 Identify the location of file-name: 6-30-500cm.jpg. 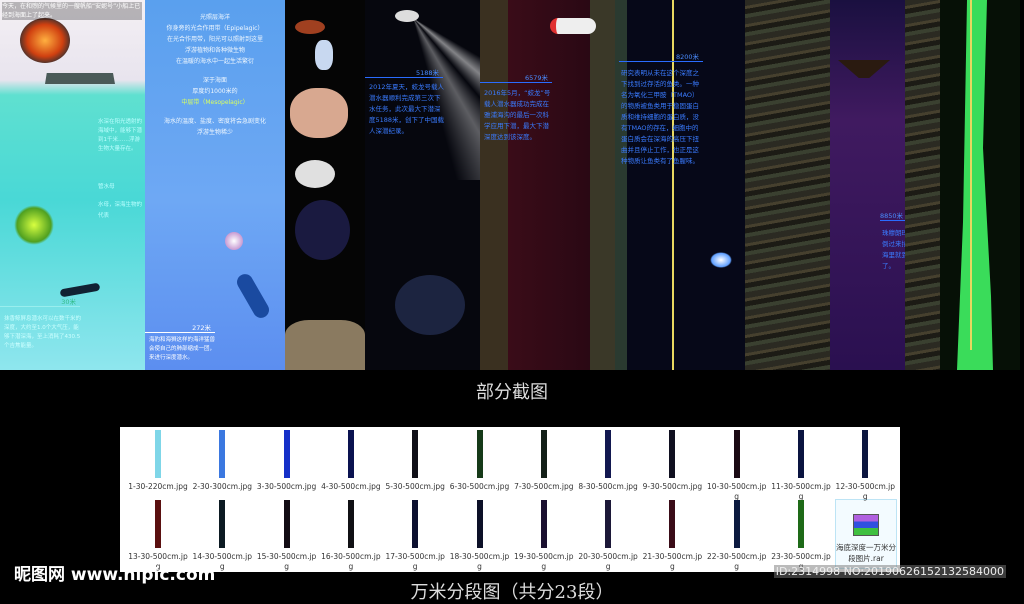
(479, 486).